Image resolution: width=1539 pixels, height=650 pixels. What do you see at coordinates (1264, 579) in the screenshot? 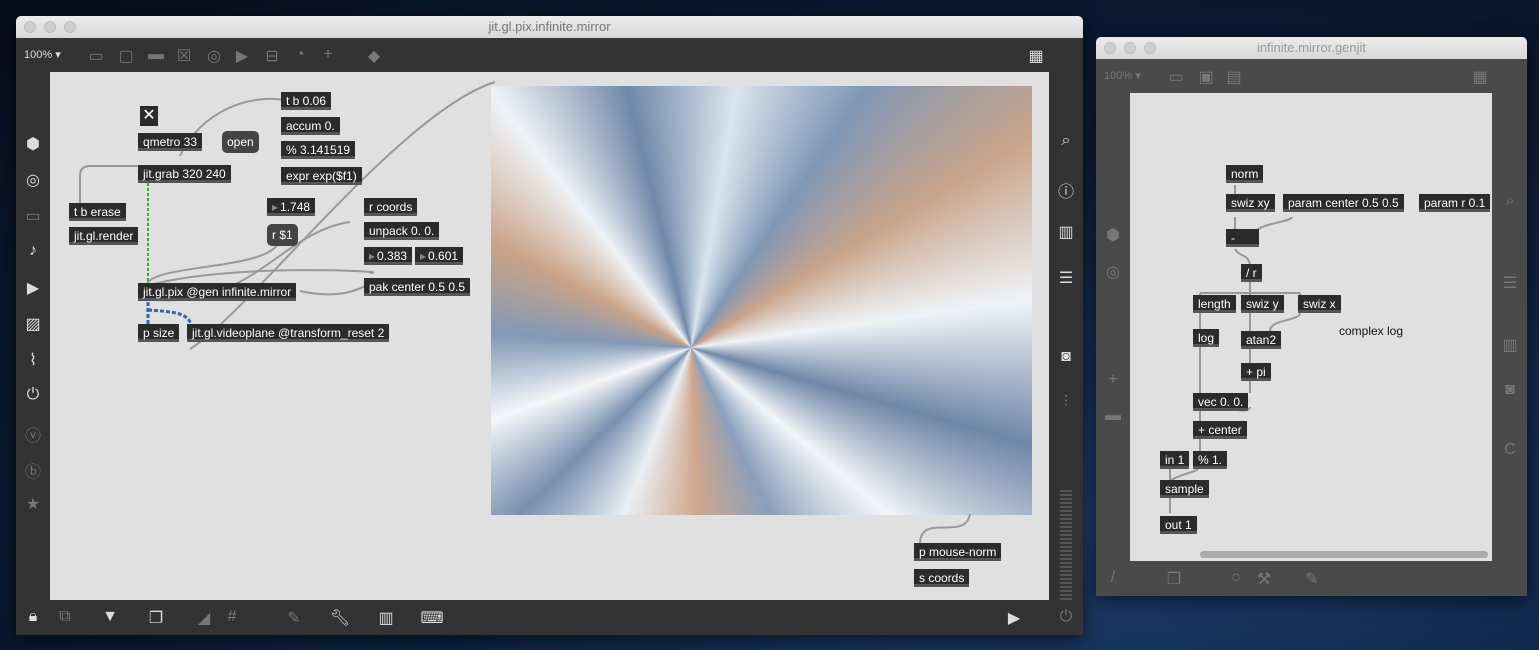
I see `hammer-icon: ⚒` at bounding box center [1264, 579].